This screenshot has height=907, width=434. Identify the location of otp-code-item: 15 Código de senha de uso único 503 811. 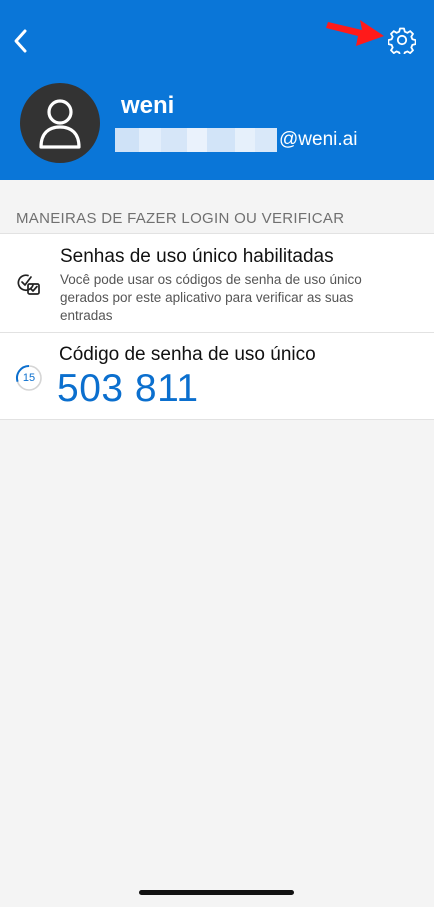
(217, 376).